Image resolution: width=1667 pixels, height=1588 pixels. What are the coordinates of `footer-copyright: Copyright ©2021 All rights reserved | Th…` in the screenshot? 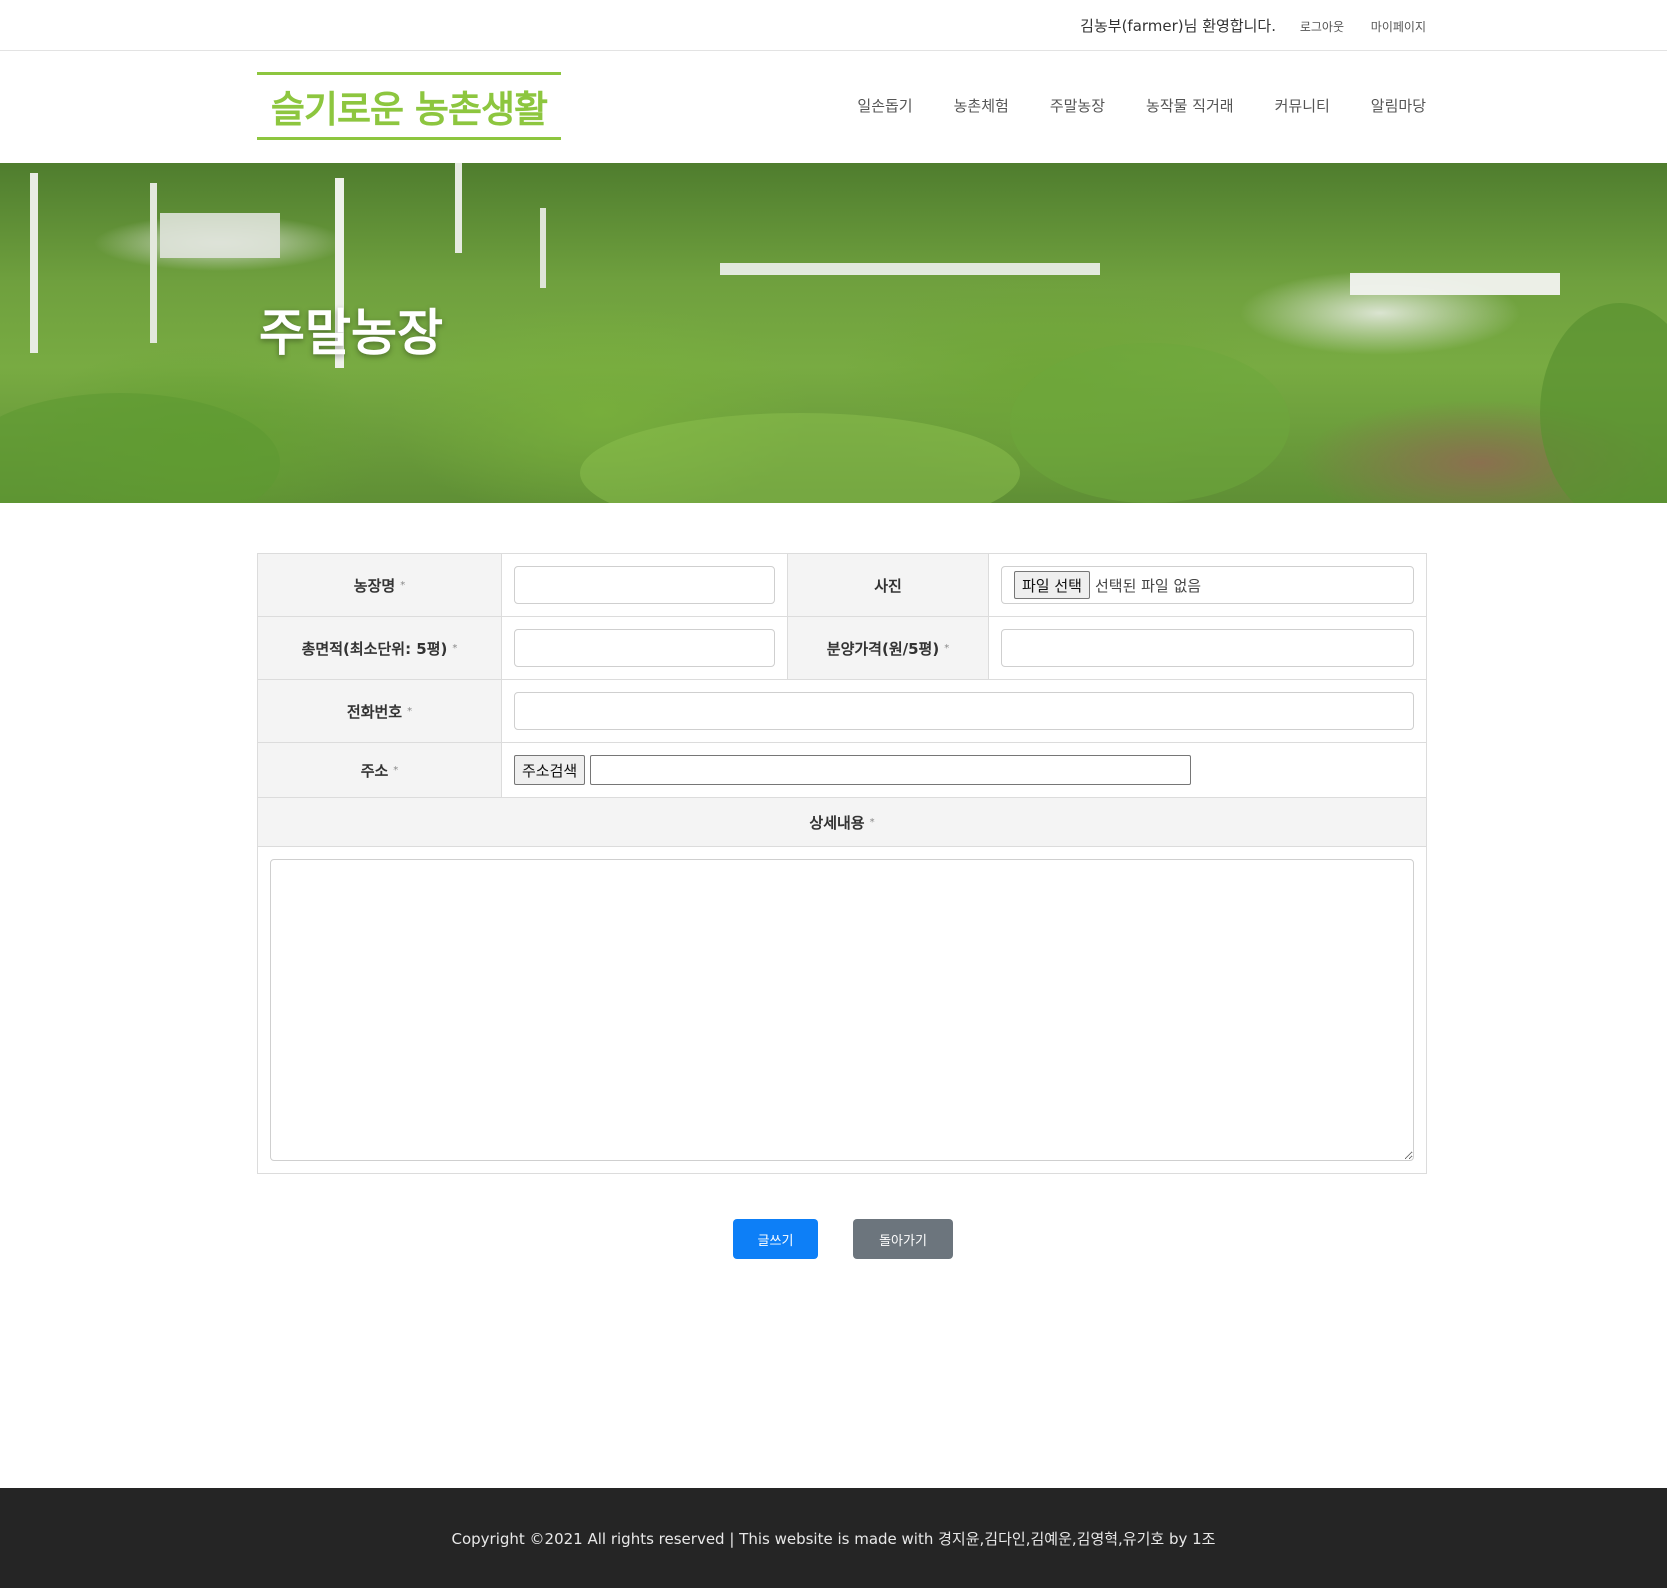 It's located at (833, 1538).